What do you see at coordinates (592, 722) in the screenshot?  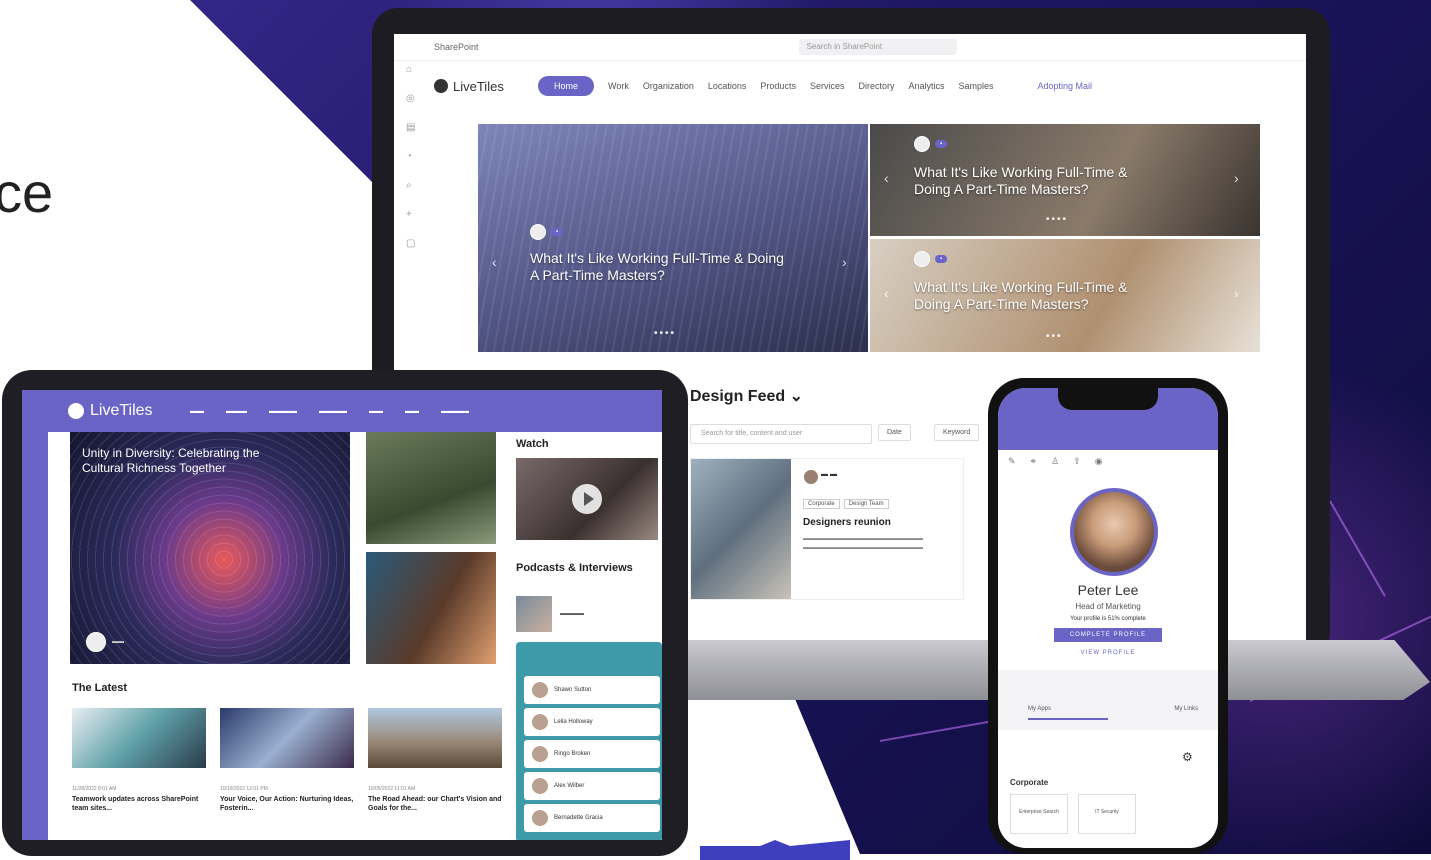 I see `team-row: Leila Holloway` at bounding box center [592, 722].